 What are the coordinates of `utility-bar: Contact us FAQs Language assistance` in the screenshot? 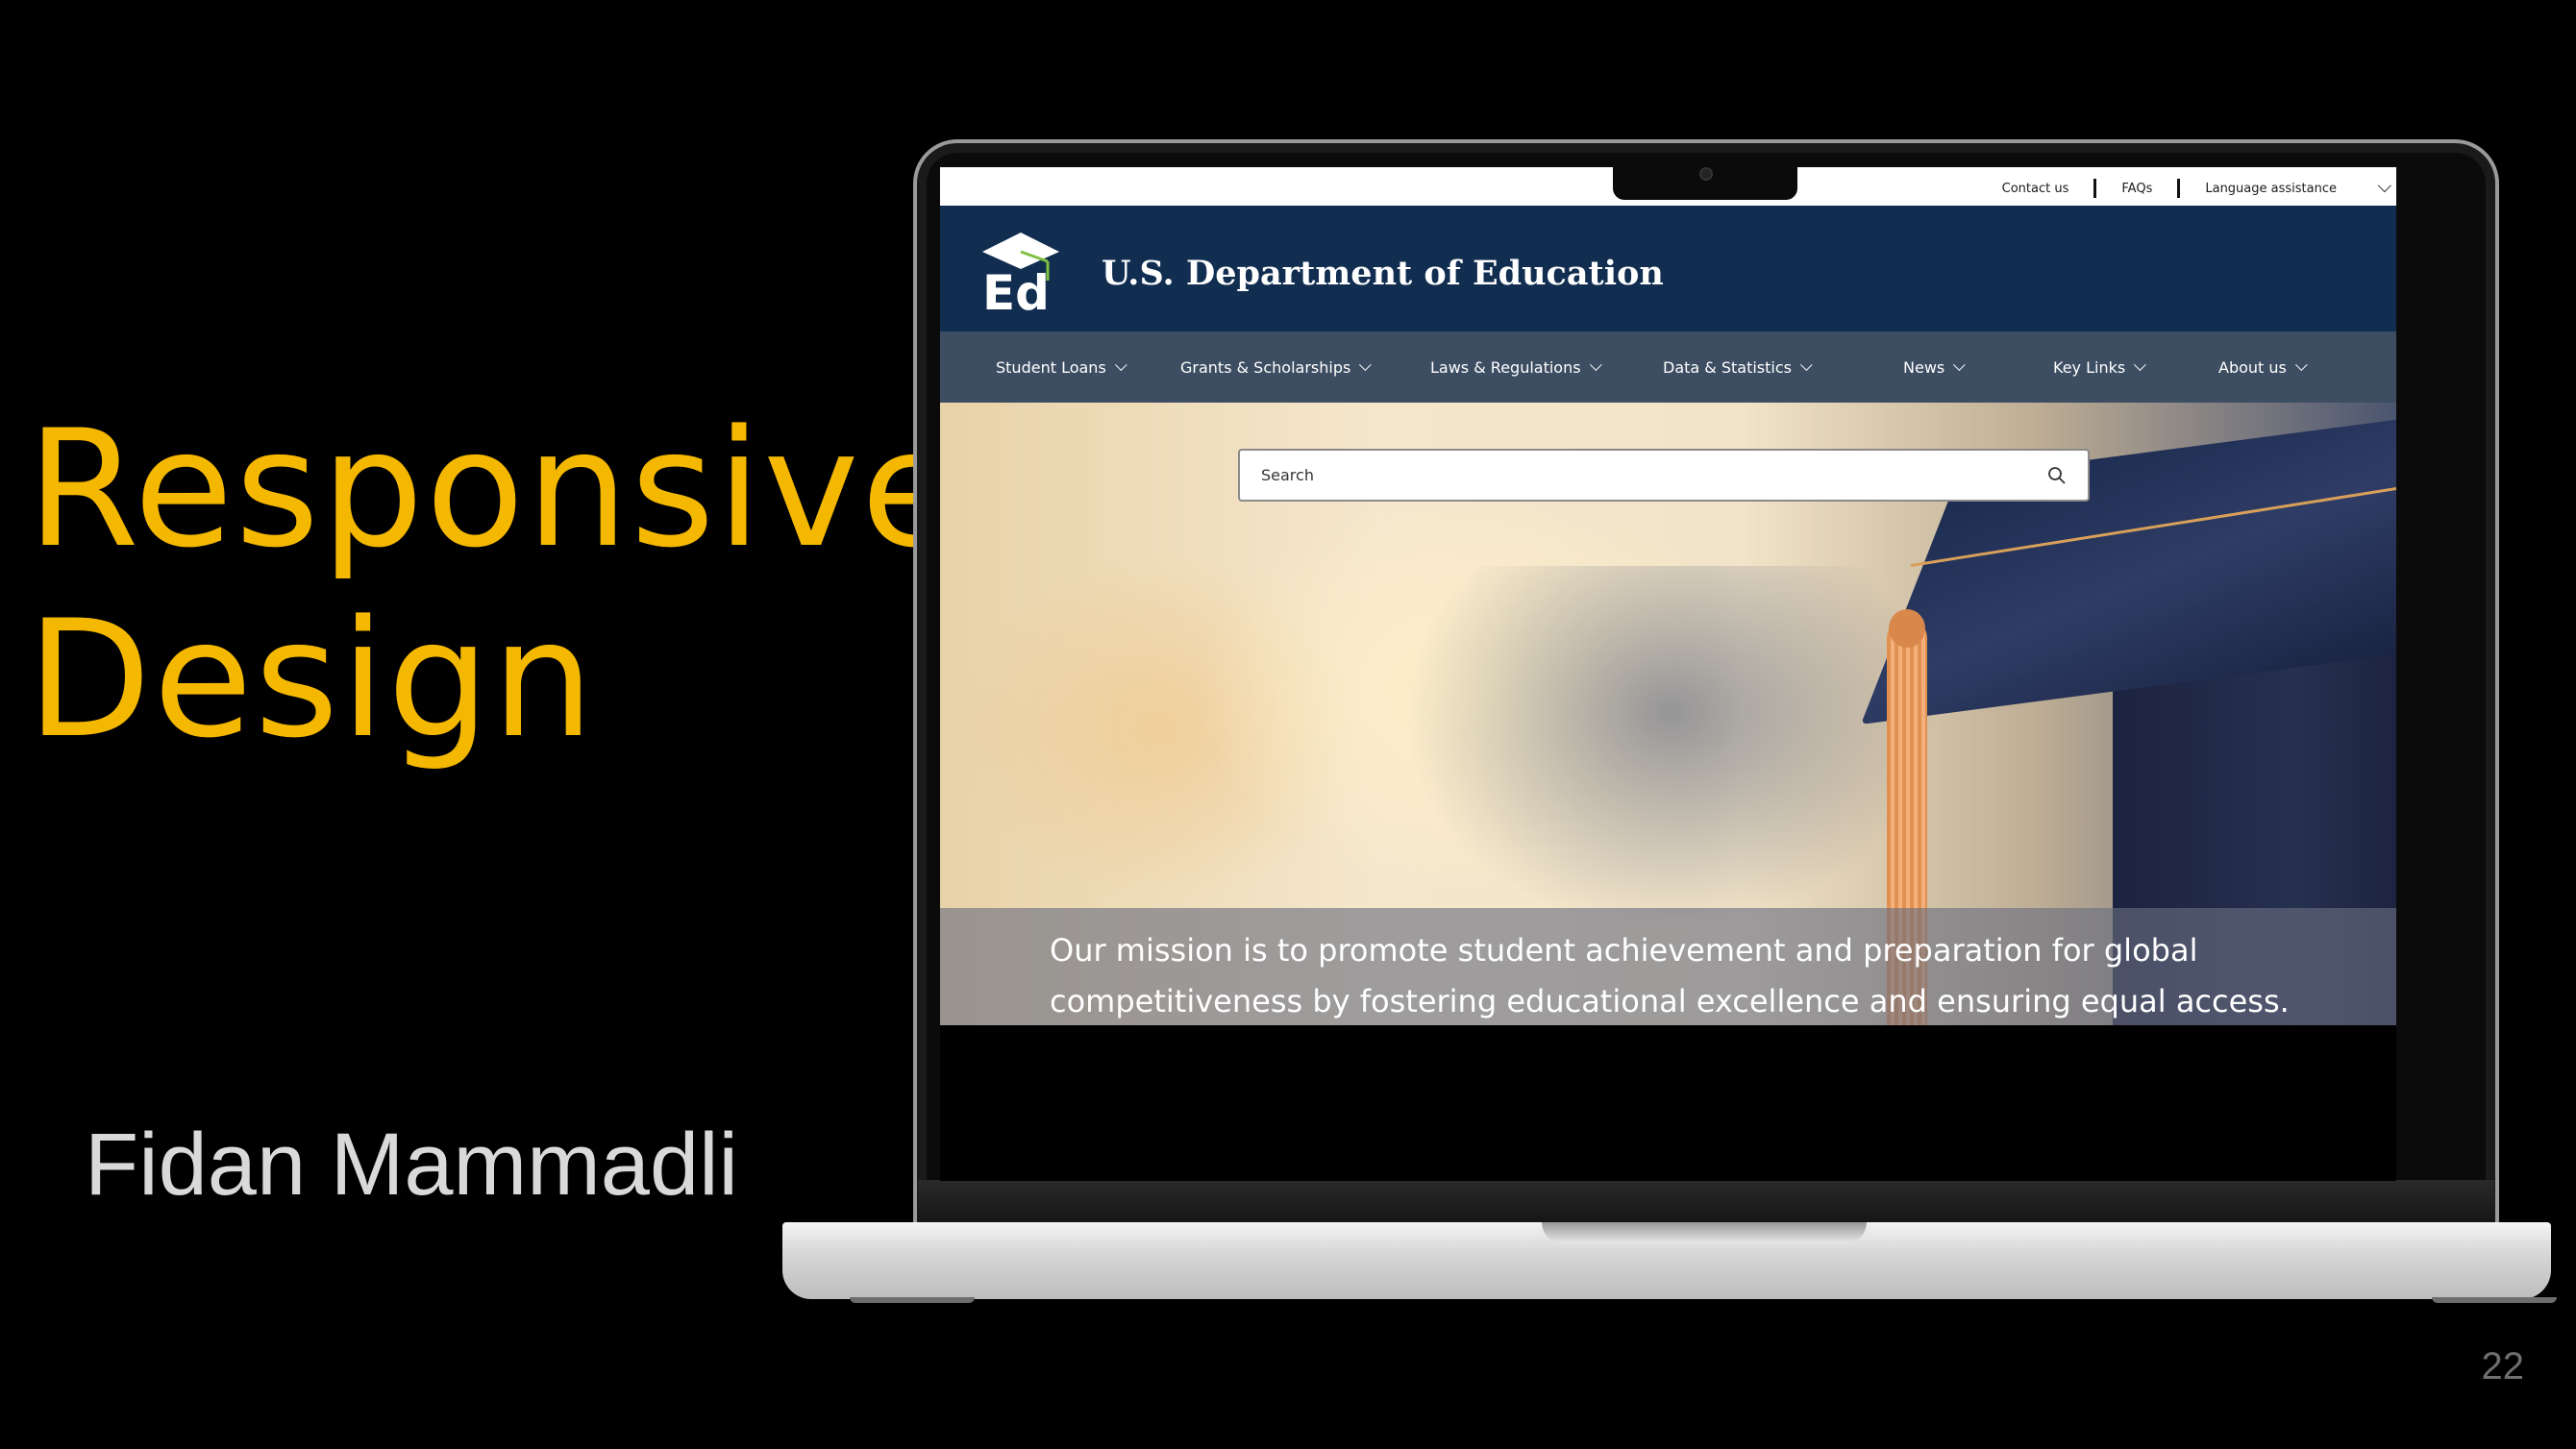 It's located at (1668, 186).